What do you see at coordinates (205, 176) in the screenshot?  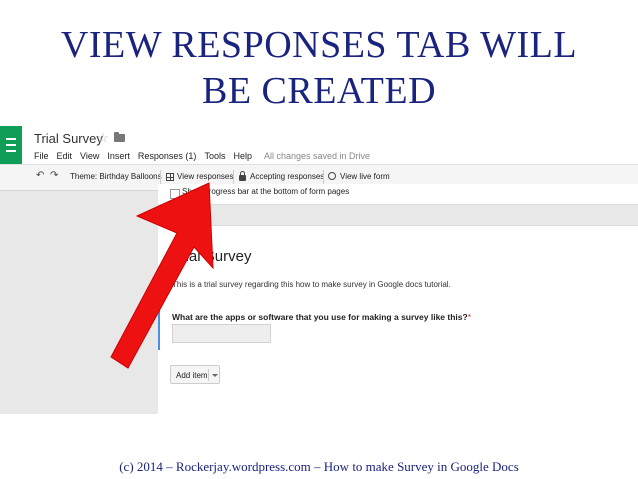 I see `view-responses-button: View responses` at bounding box center [205, 176].